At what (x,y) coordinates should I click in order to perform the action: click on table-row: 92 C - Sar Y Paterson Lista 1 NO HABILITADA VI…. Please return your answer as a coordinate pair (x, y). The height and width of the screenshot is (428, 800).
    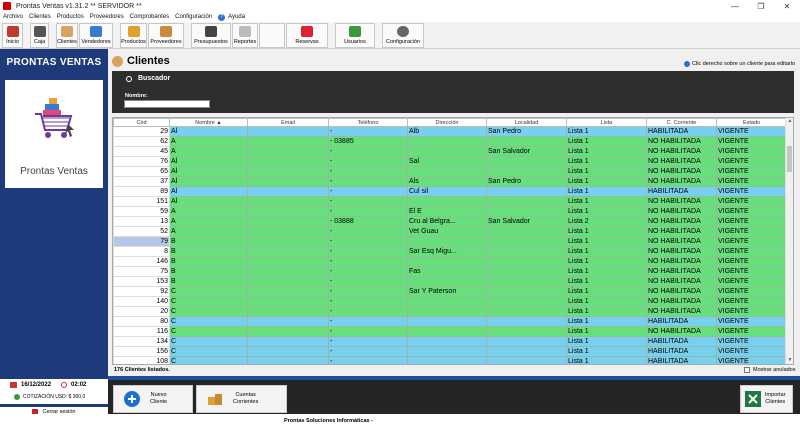
    Looking at the image, I should click on (450, 291).